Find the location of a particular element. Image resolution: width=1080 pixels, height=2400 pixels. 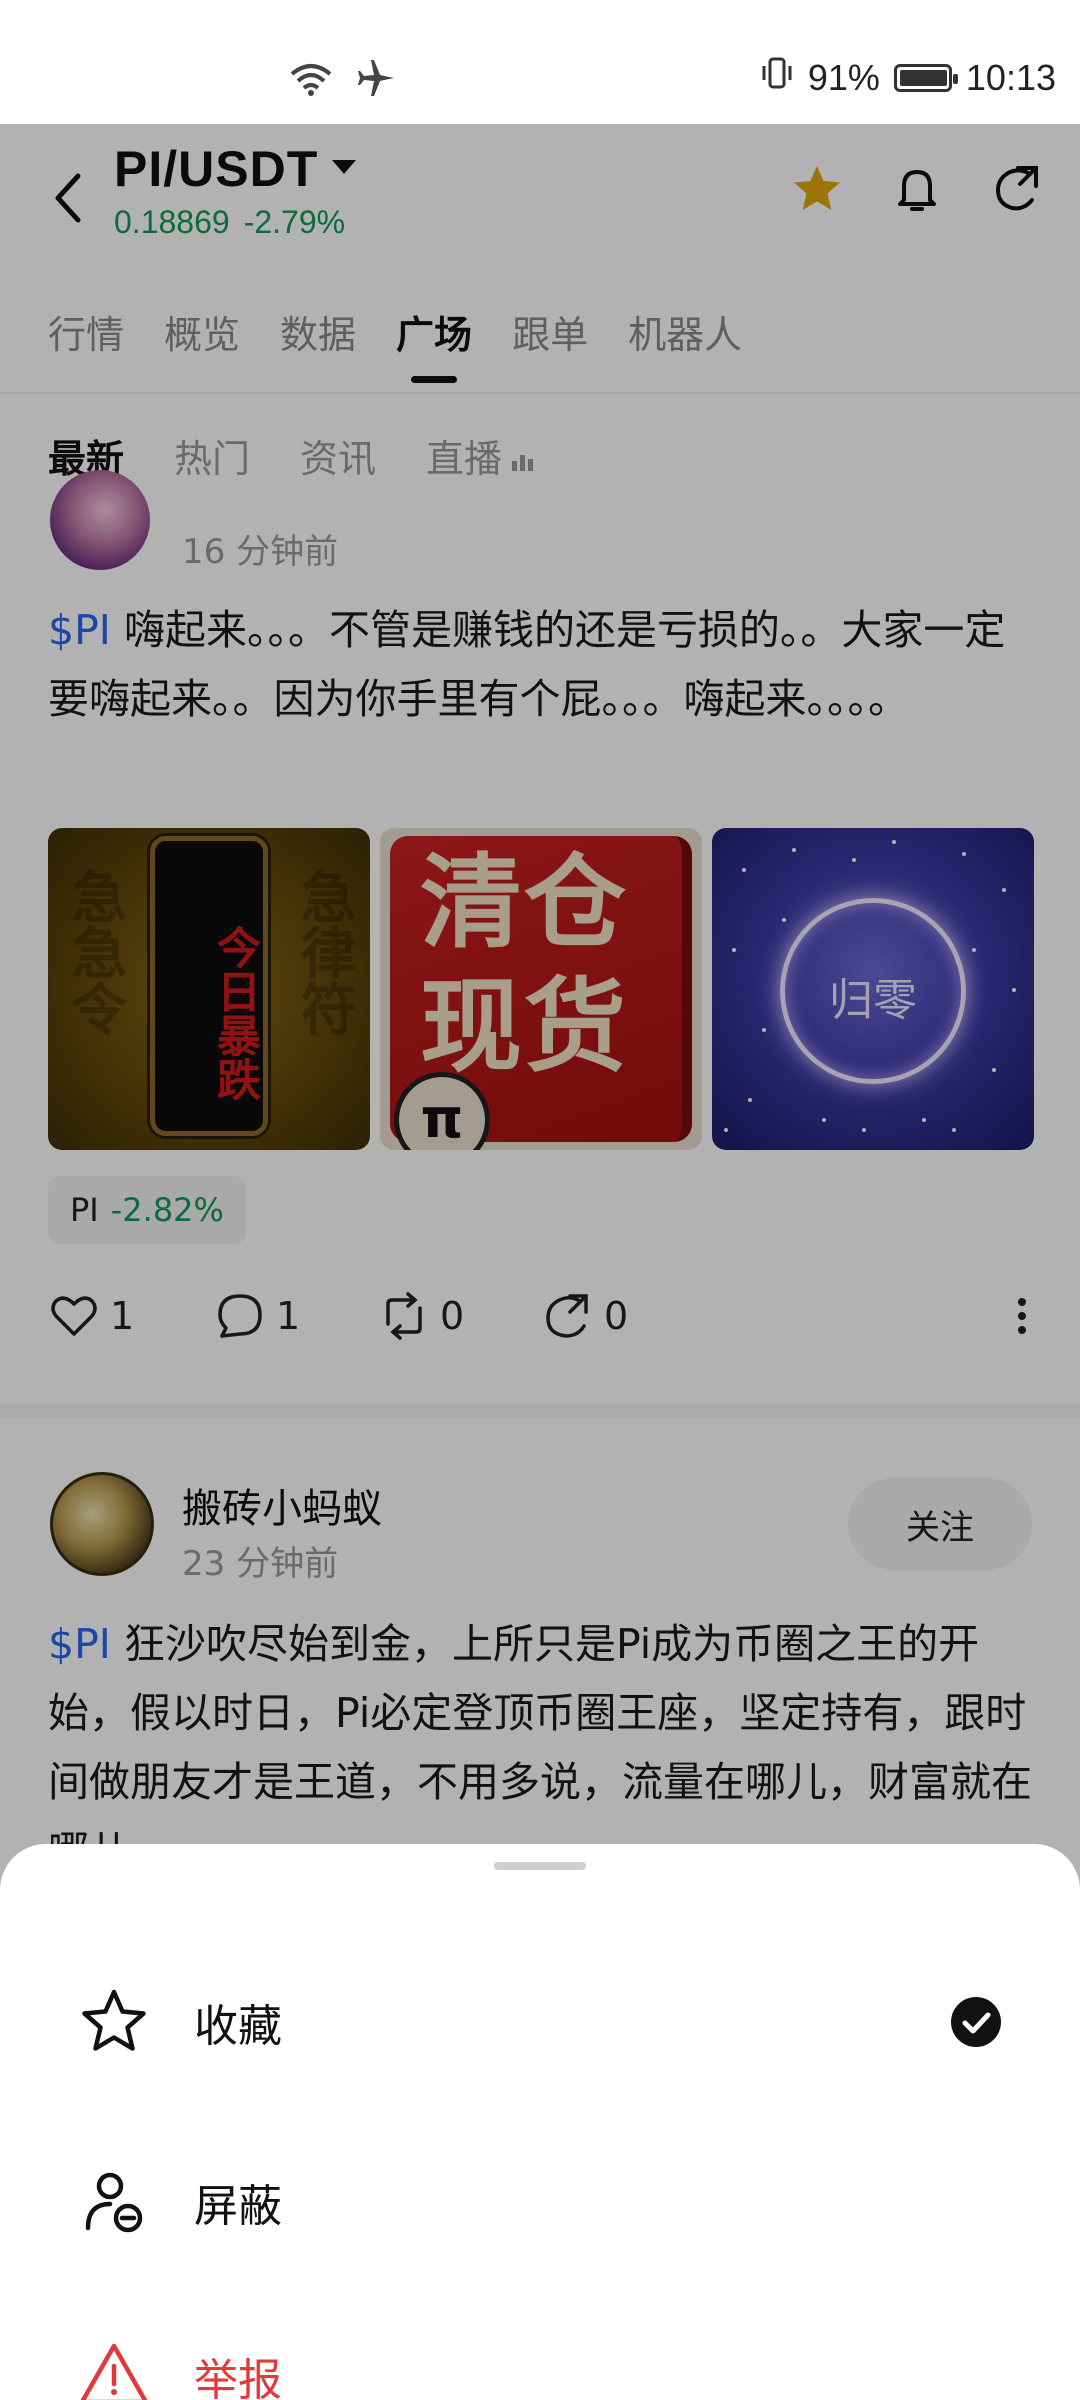

battery-icon is located at coordinates (925, 77).